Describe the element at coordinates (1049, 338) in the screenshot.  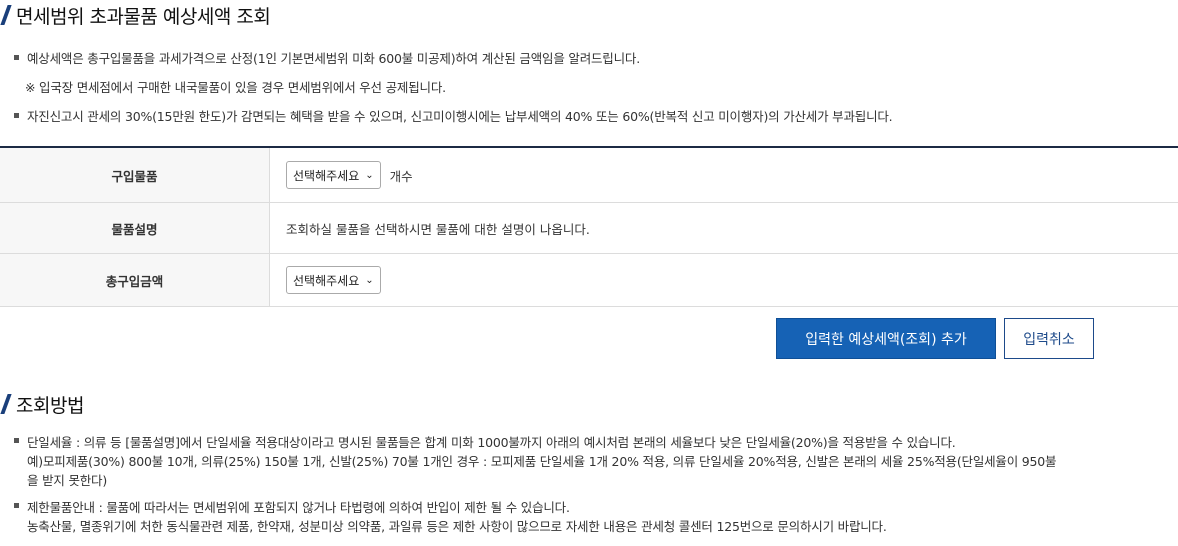
I see `cancel-input-button: 입력취소` at that location.